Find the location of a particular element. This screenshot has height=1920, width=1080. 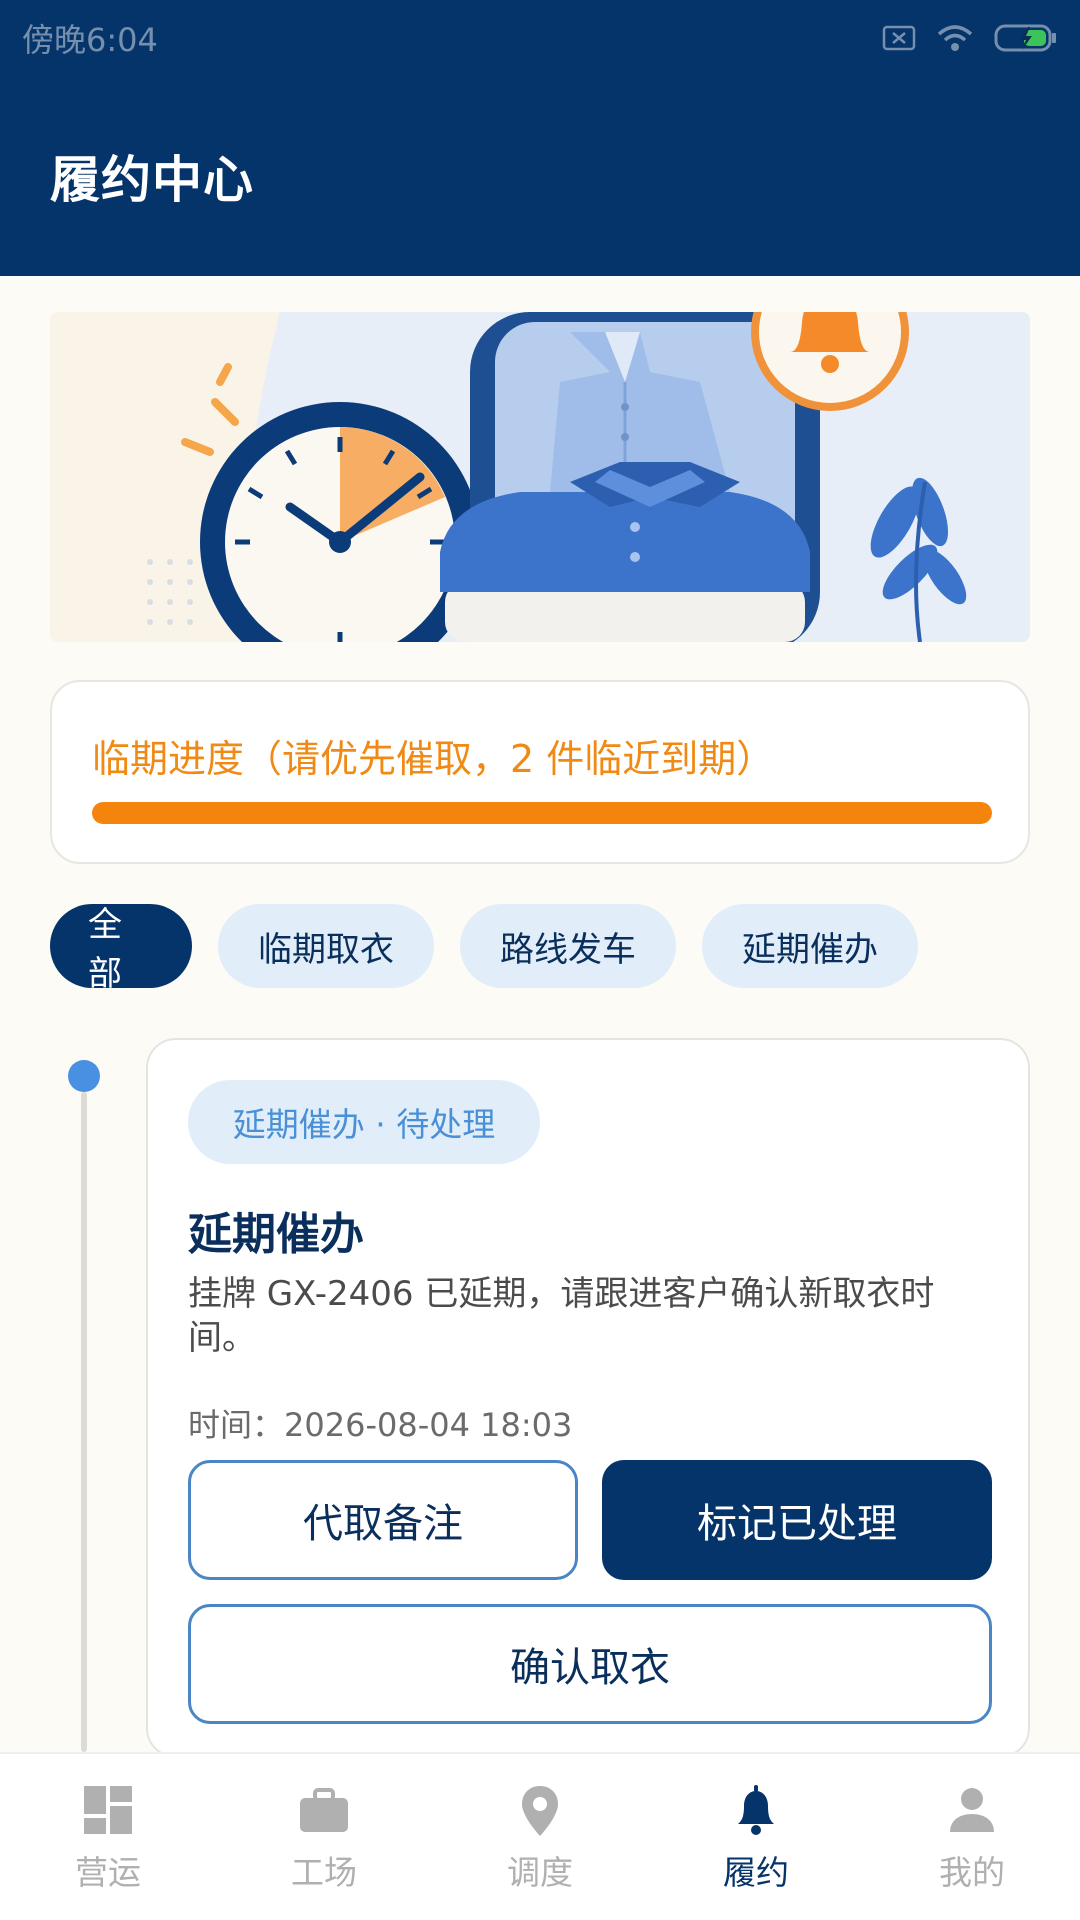

tab-profile: 我的 is located at coordinates (972, 1837).